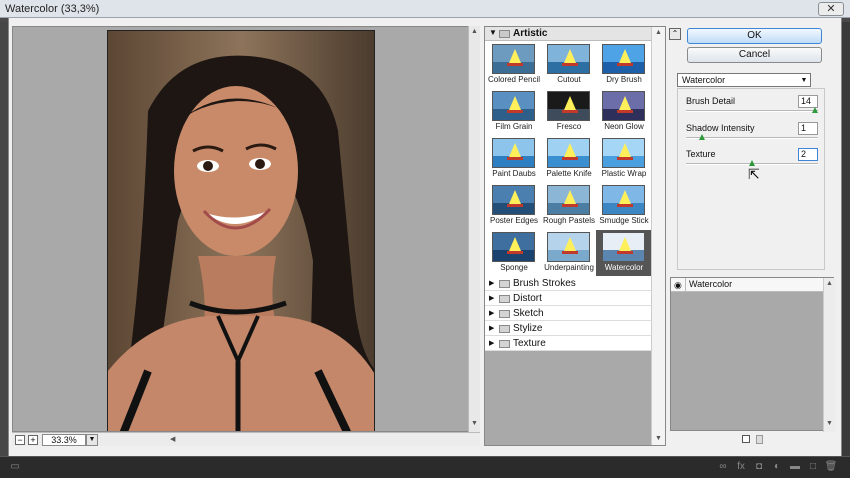  Describe the element at coordinates (623, 153) in the screenshot. I see `plastic-wrap-thumb-icon` at that location.